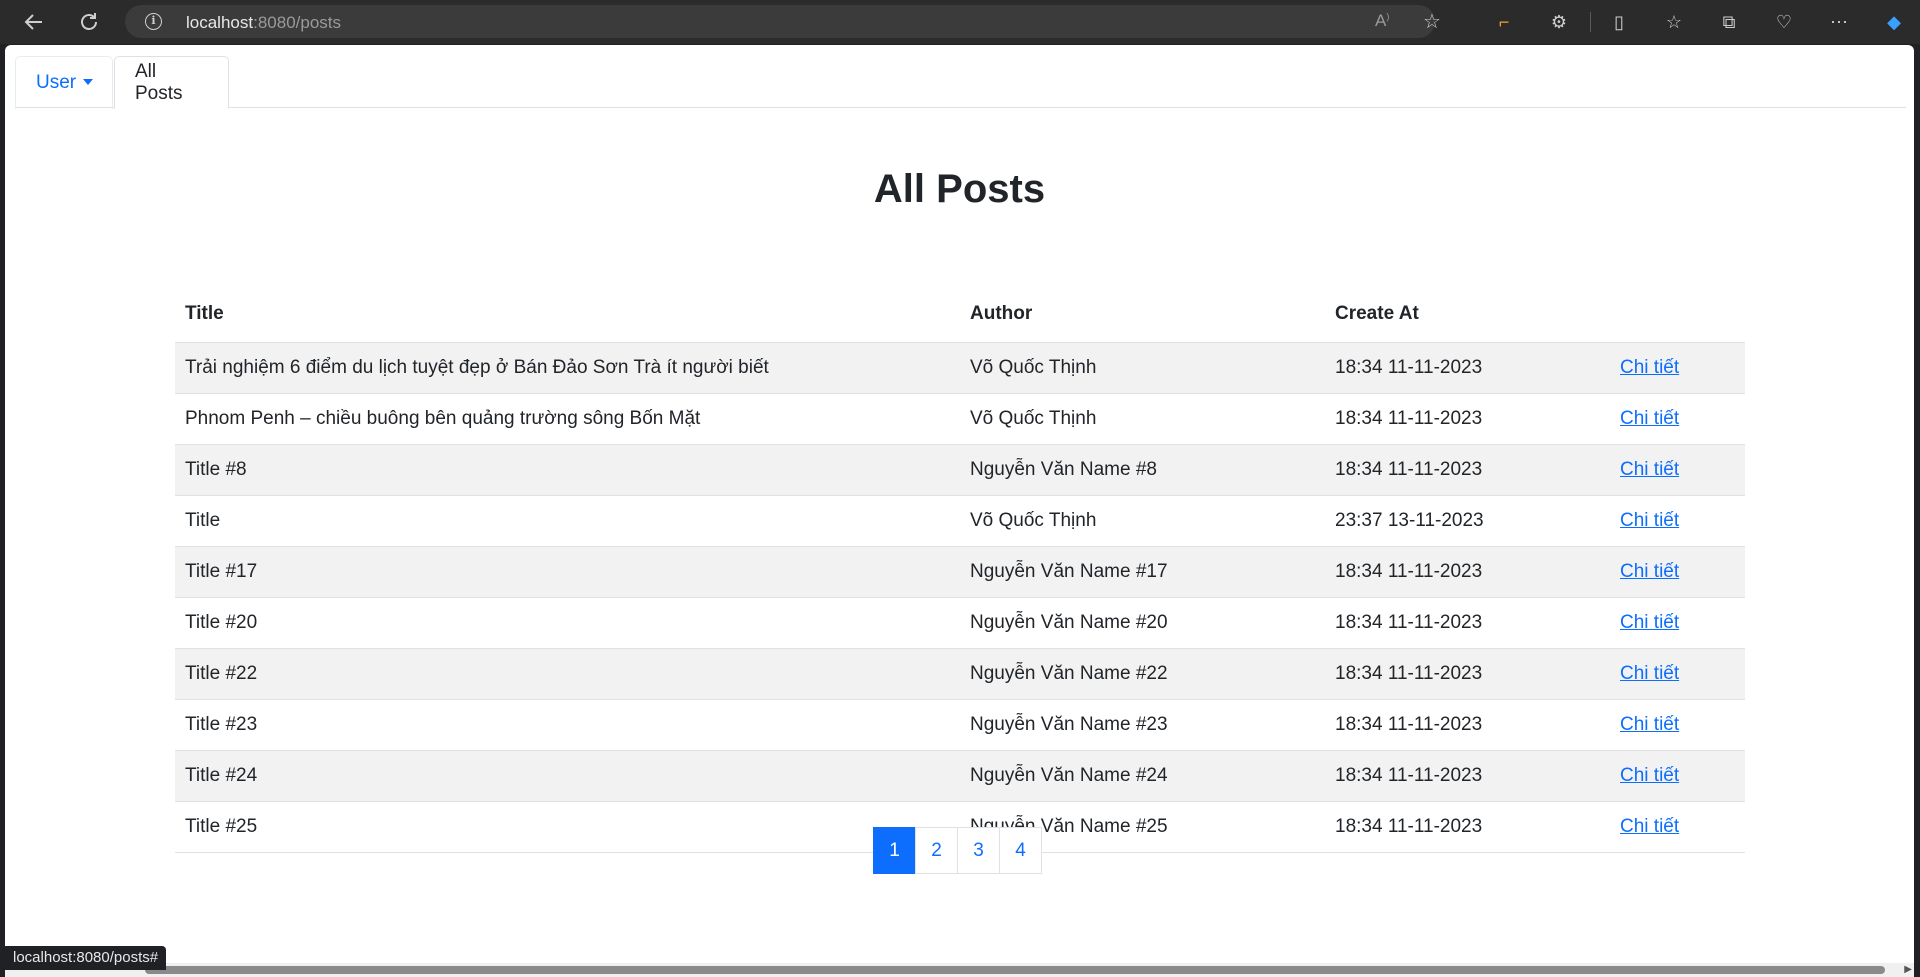 The height and width of the screenshot is (977, 1920). What do you see at coordinates (1674, 22) in the screenshot?
I see `favorites-icon: ☆` at bounding box center [1674, 22].